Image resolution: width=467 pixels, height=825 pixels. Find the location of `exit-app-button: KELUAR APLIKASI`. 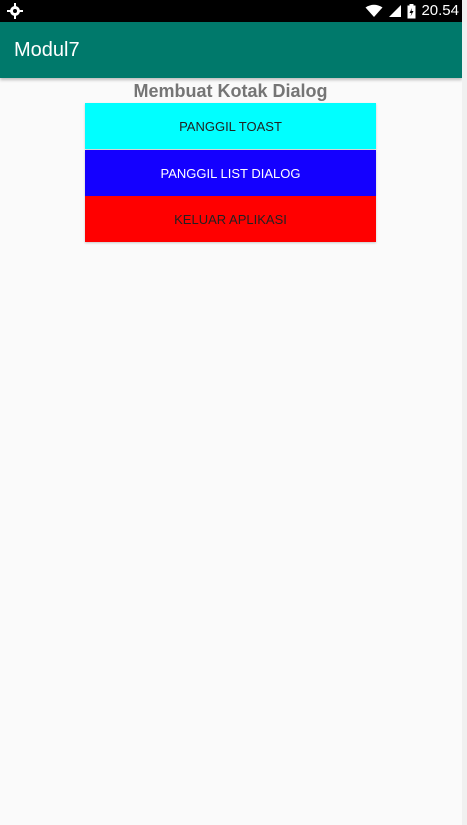

exit-app-button: KELUAR APLIKASI is located at coordinates (230, 219).